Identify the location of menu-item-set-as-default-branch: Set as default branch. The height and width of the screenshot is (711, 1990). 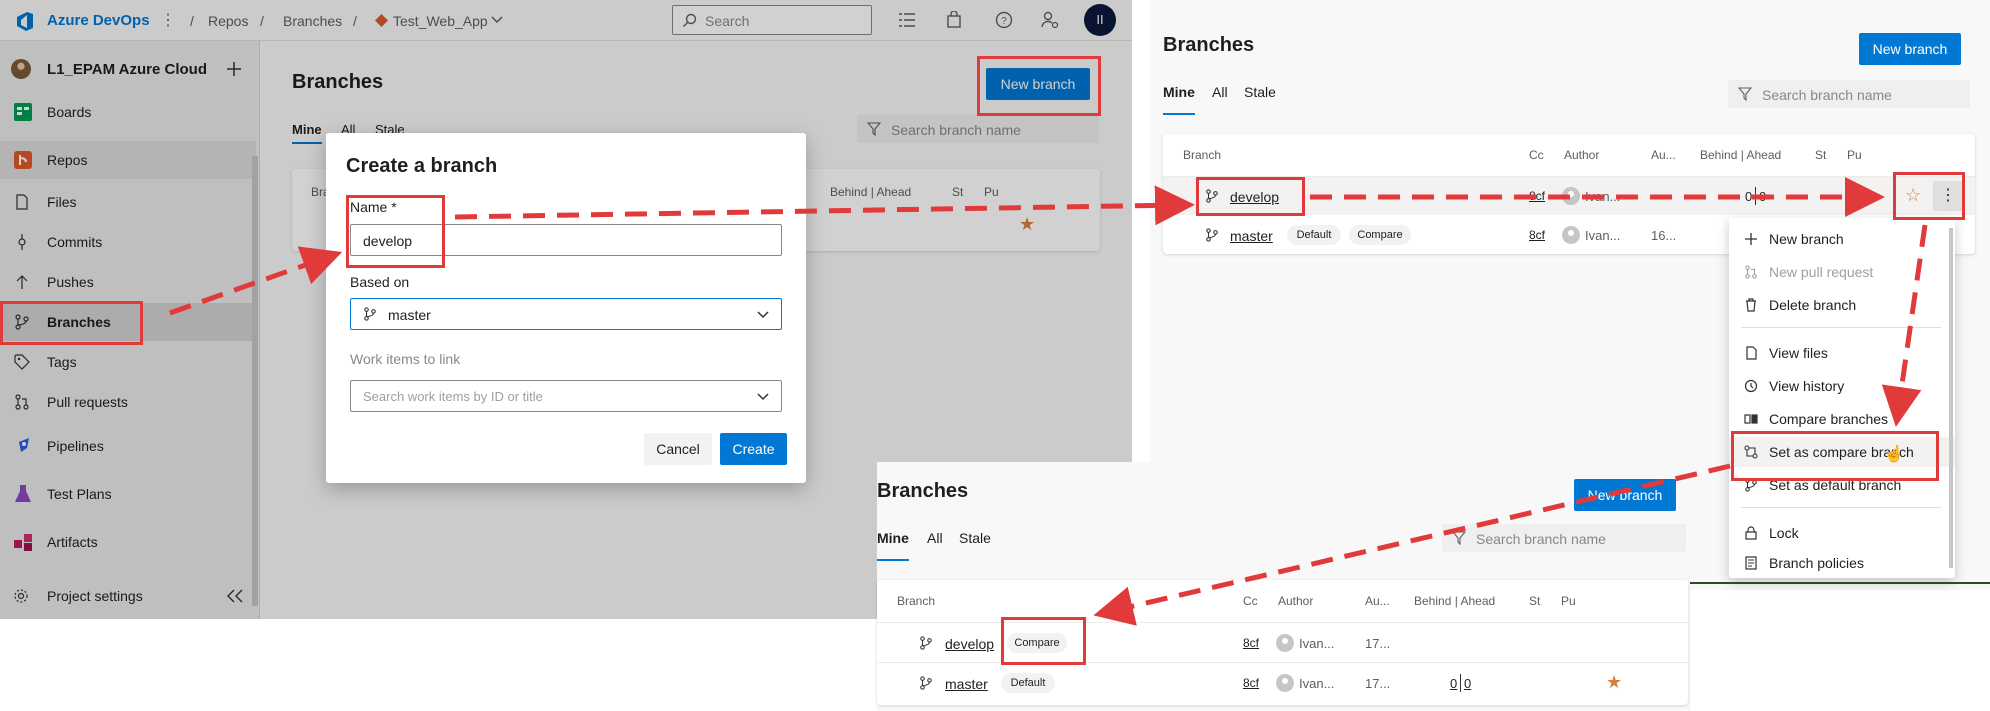
(1842, 485).